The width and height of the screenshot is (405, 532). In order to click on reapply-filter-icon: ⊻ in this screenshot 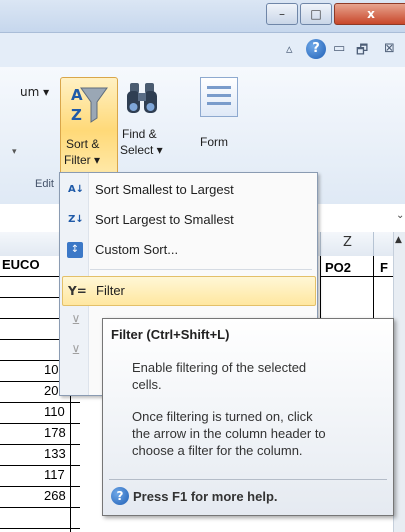, I will do `click(76, 350)`.